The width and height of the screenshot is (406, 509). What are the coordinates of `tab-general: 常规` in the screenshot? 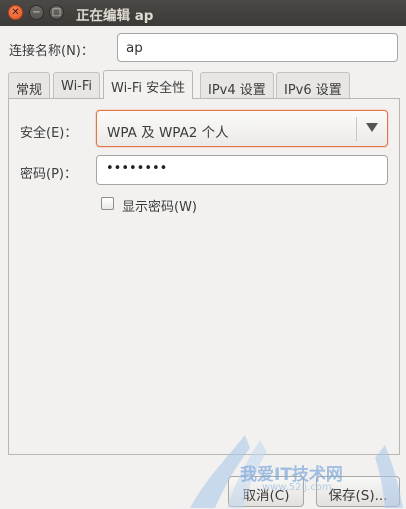 It's located at (29, 85).